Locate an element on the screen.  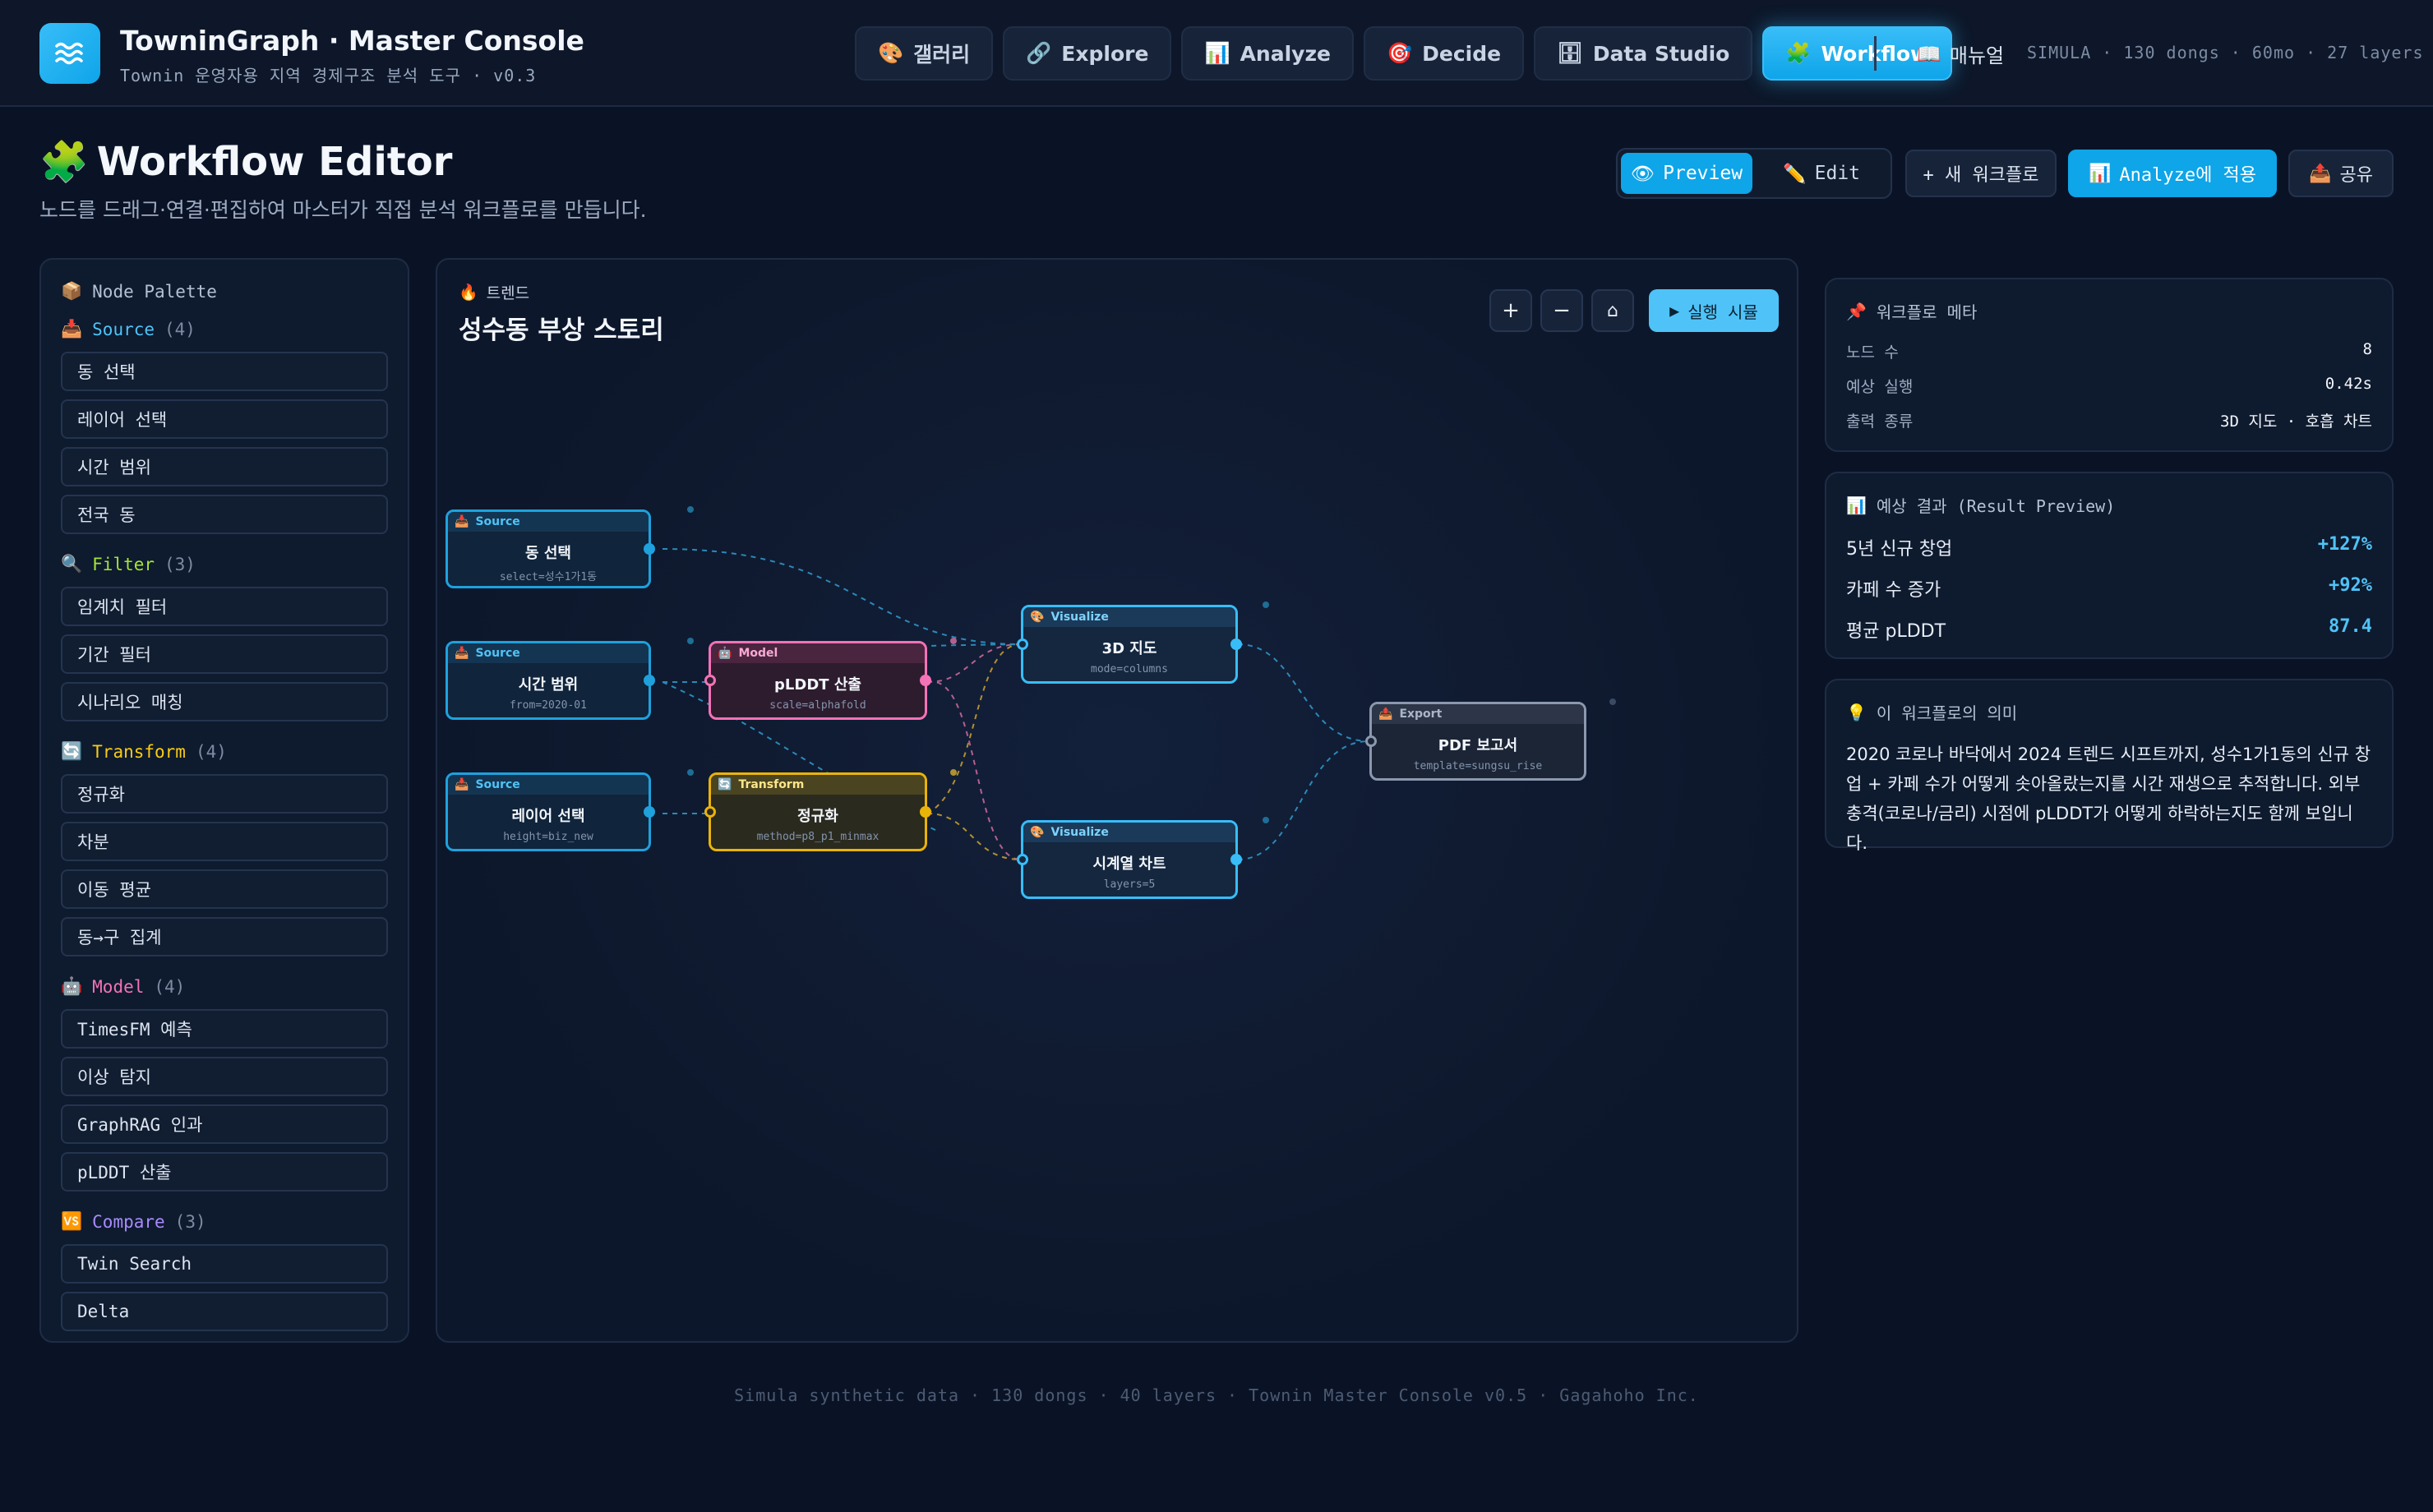
palette-item: 동→구 집계 is located at coordinates (224, 937).